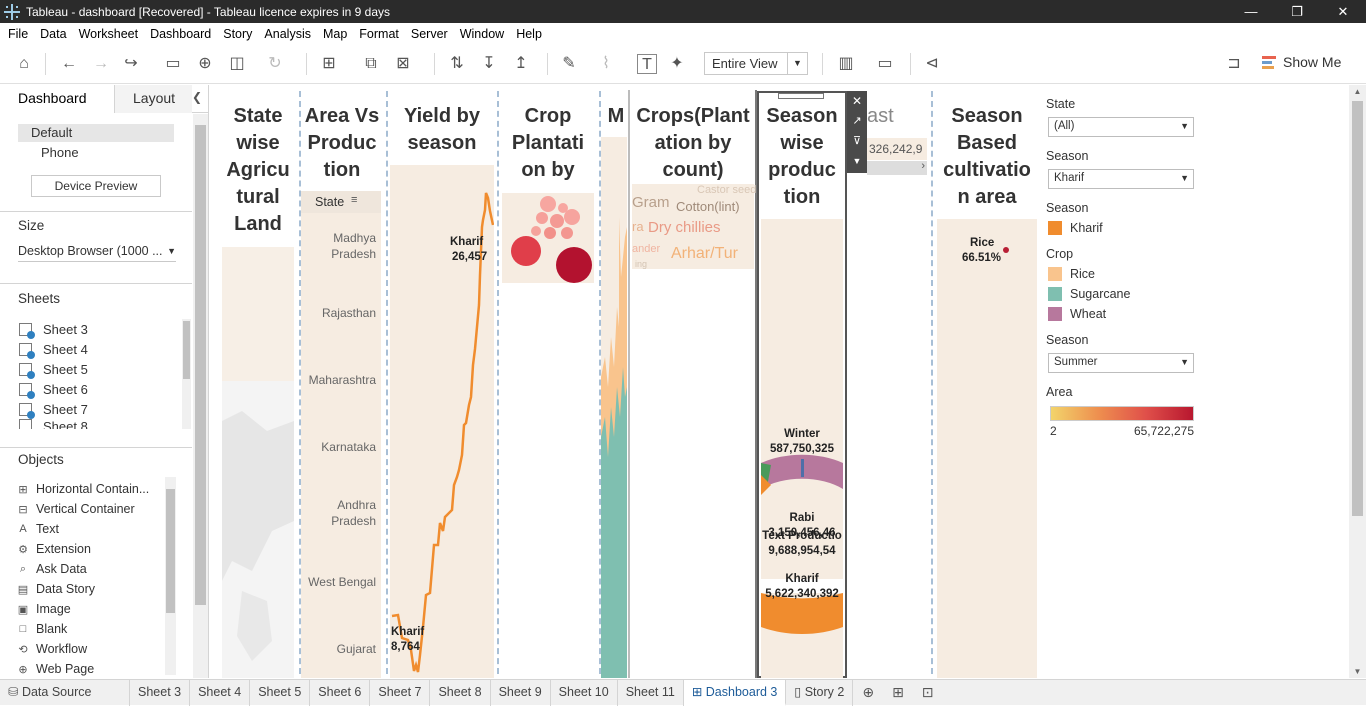 The height and width of the screenshot is (706, 1366). Describe the element at coordinates (898, 693) in the screenshot. I see `new-dashboard-tab-icon: ⊞` at that location.